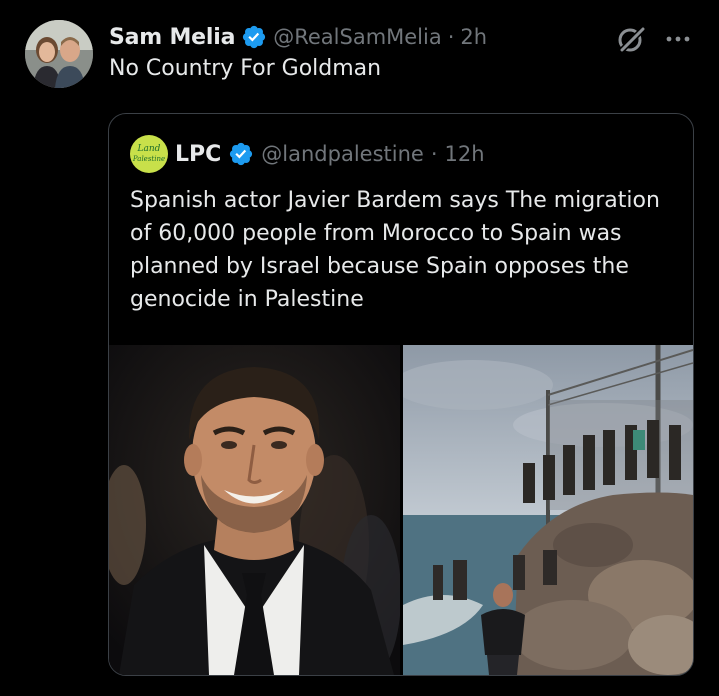 Image resolution: width=719 pixels, height=696 pixels. I want to click on quoted-post-header: Land Palestine LPC @landpalestine · 12h, so click(307, 154).